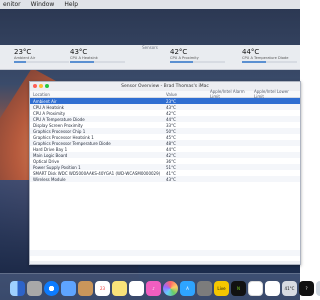 The image size is (320, 300). I want to click on app-store-icon: A, so click(187, 288).